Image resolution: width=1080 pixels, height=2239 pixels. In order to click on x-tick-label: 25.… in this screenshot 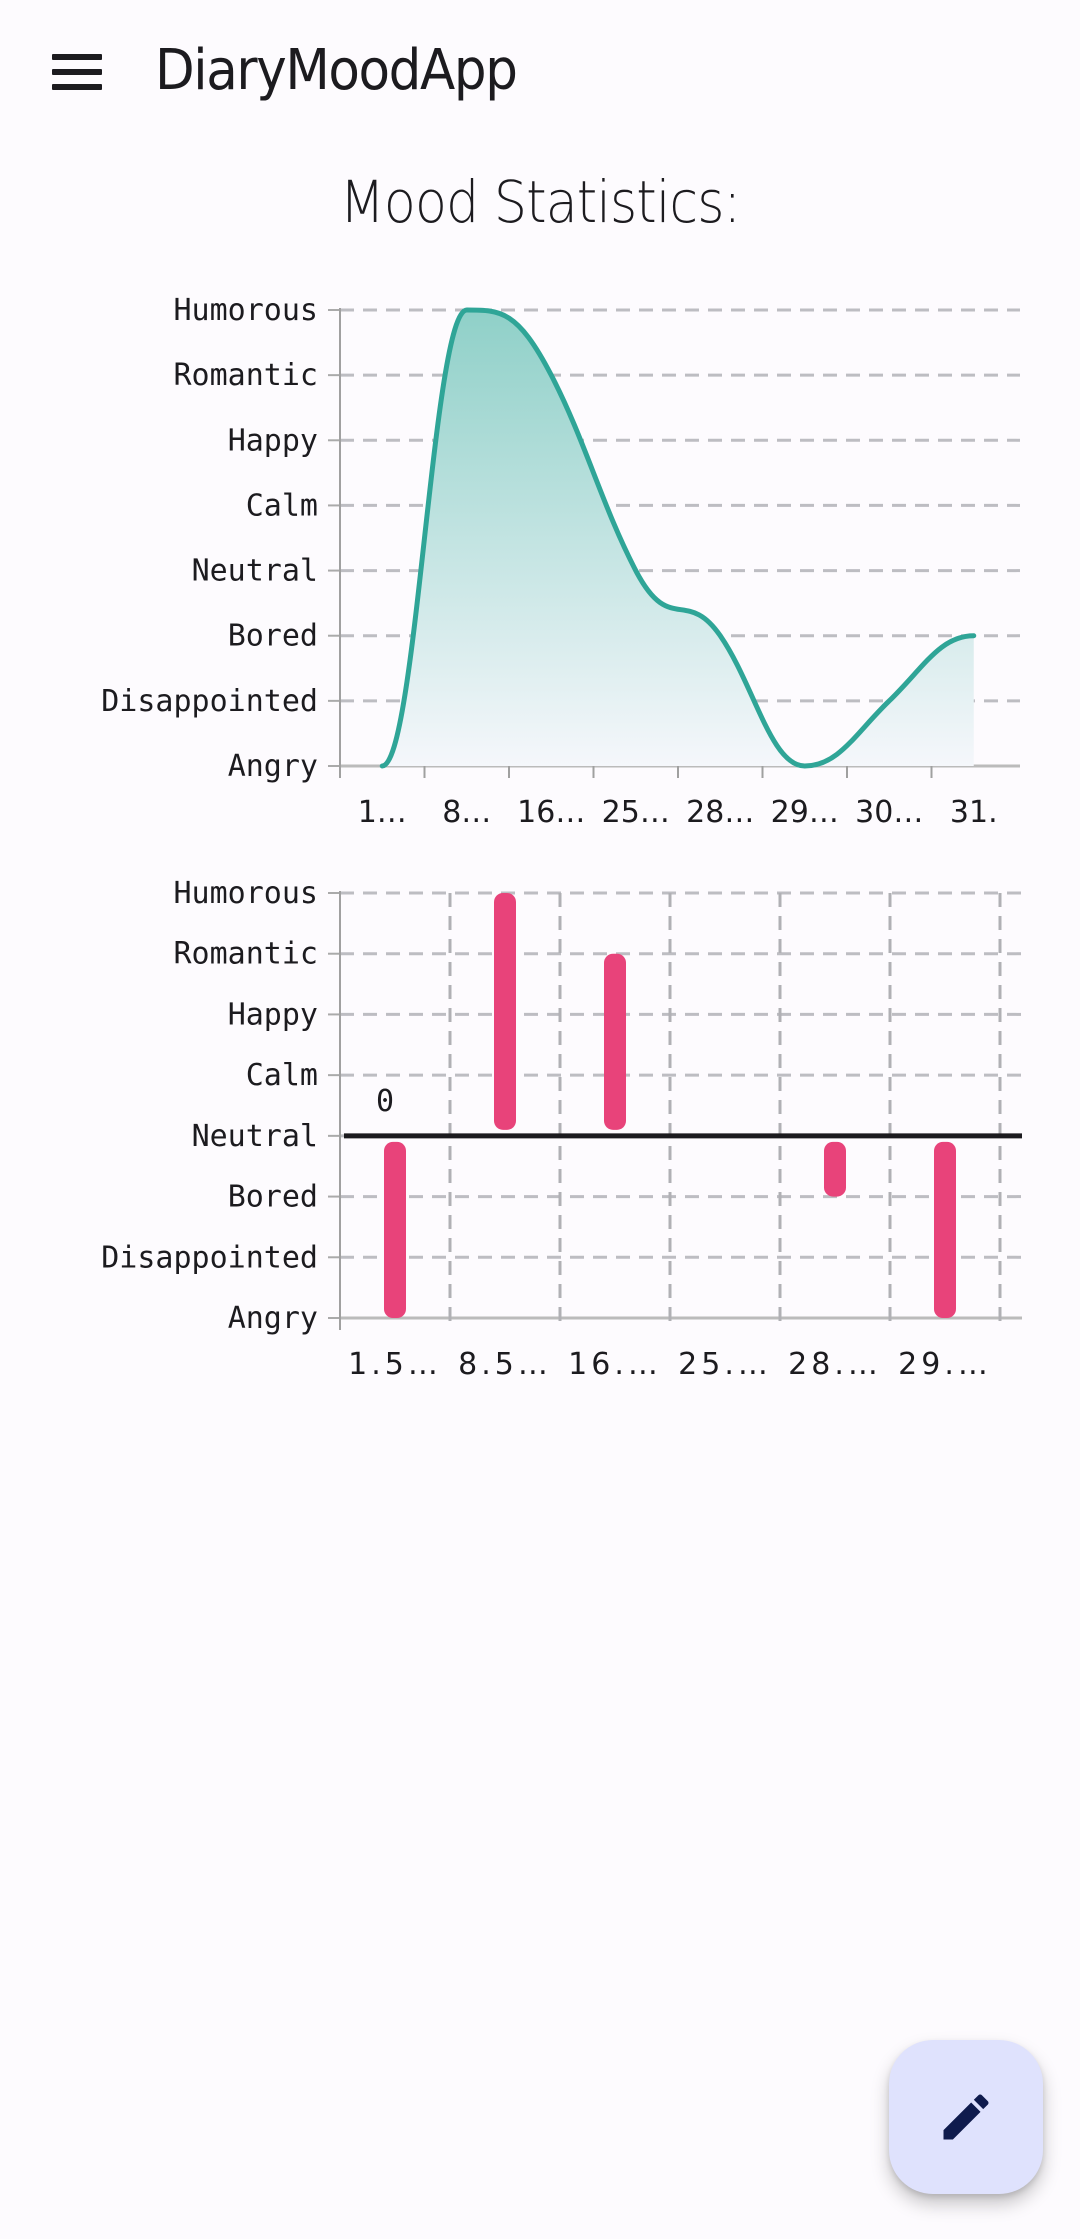, I will do `click(725, 1364)`.